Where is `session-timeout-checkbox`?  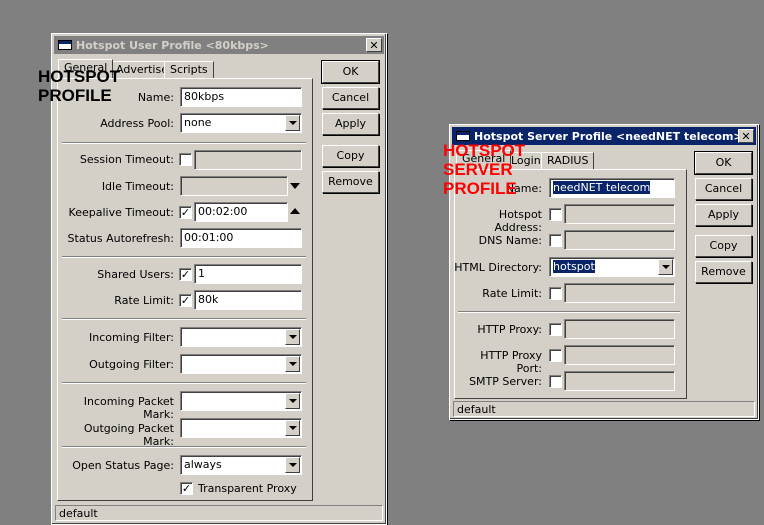
session-timeout-checkbox is located at coordinates (185, 159).